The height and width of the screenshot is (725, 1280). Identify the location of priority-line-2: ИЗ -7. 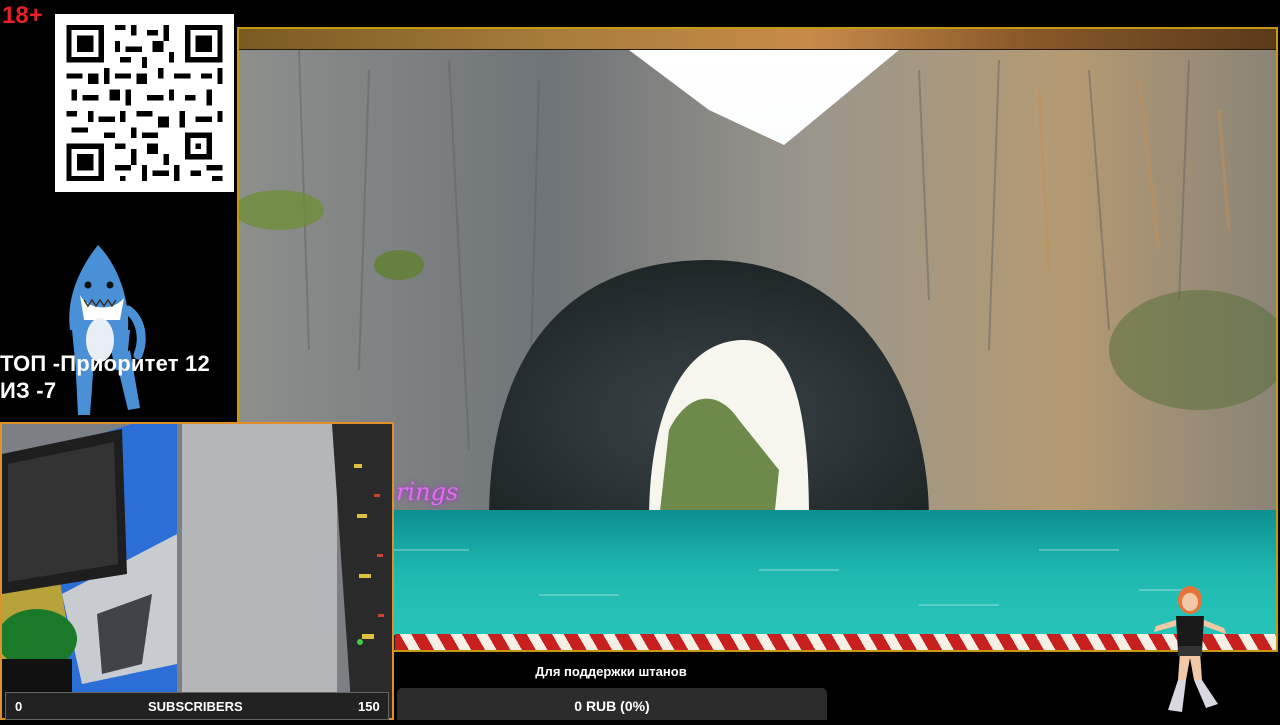
(28, 390).